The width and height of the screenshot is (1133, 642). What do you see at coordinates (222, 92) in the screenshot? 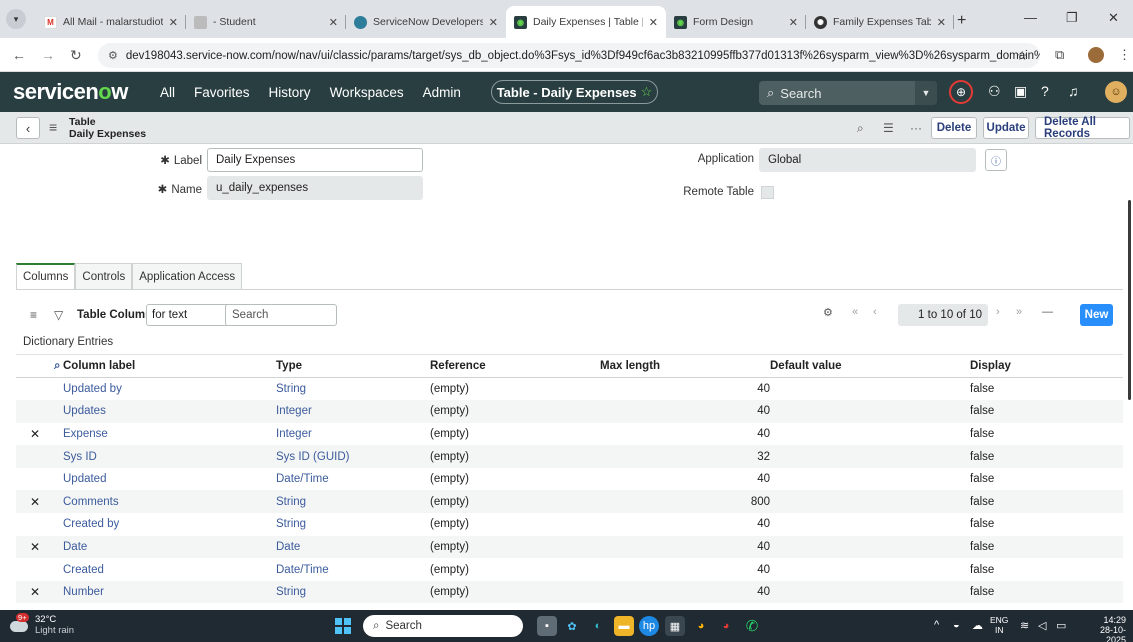
I see `nav-favorites: Favorites` at bounding box center [222, 92].